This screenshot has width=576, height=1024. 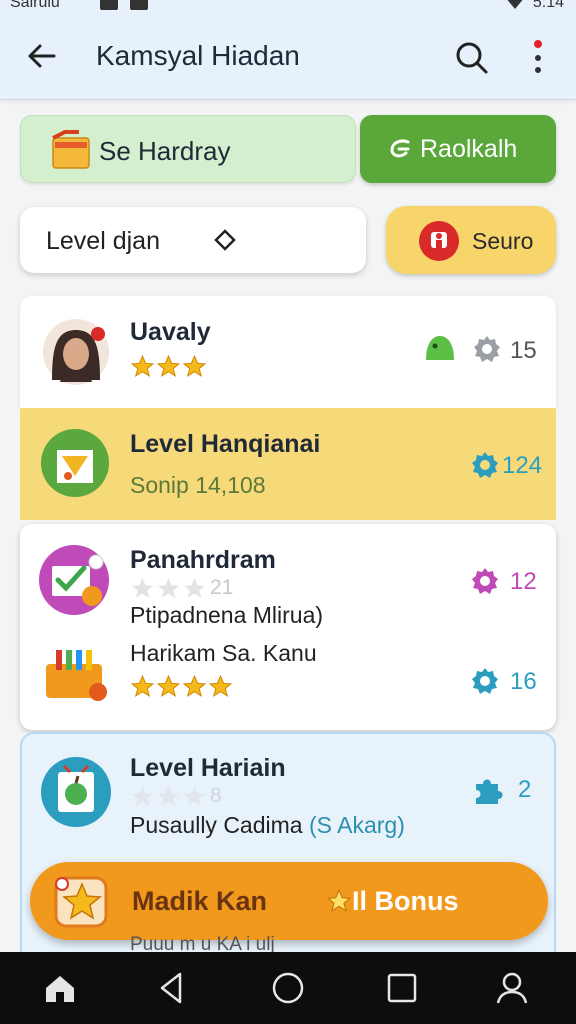 I want to click on list-item: Uavaly 15, so click(x=288, y=352).